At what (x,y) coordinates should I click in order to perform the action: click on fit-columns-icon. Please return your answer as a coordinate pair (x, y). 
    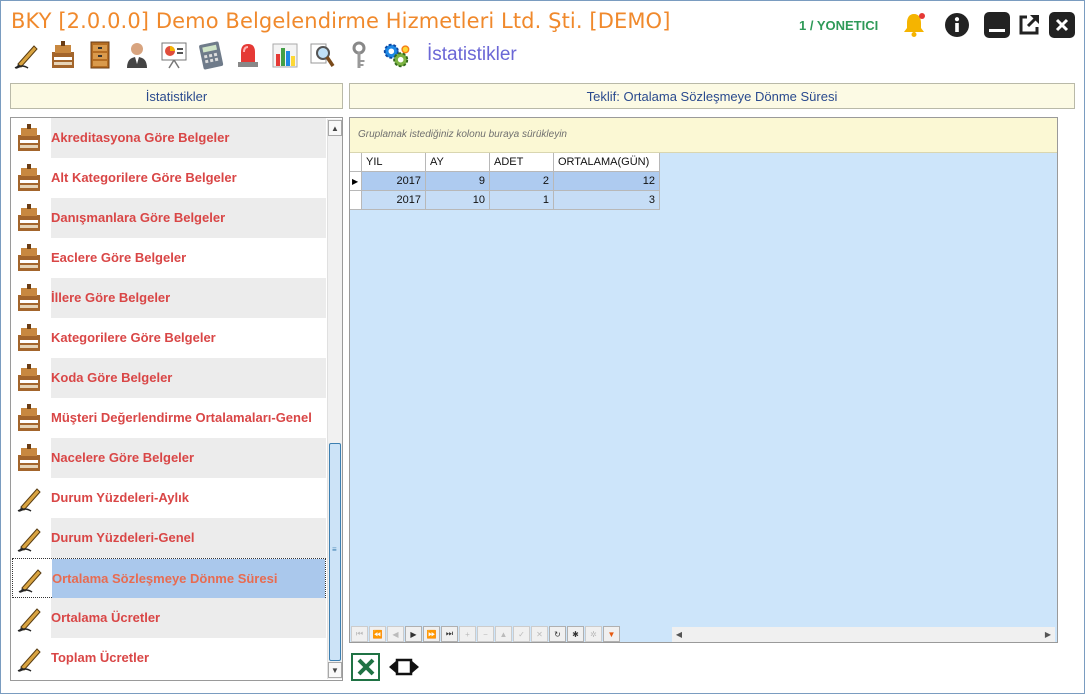
    Looking at the image, I should click on (404, 667).